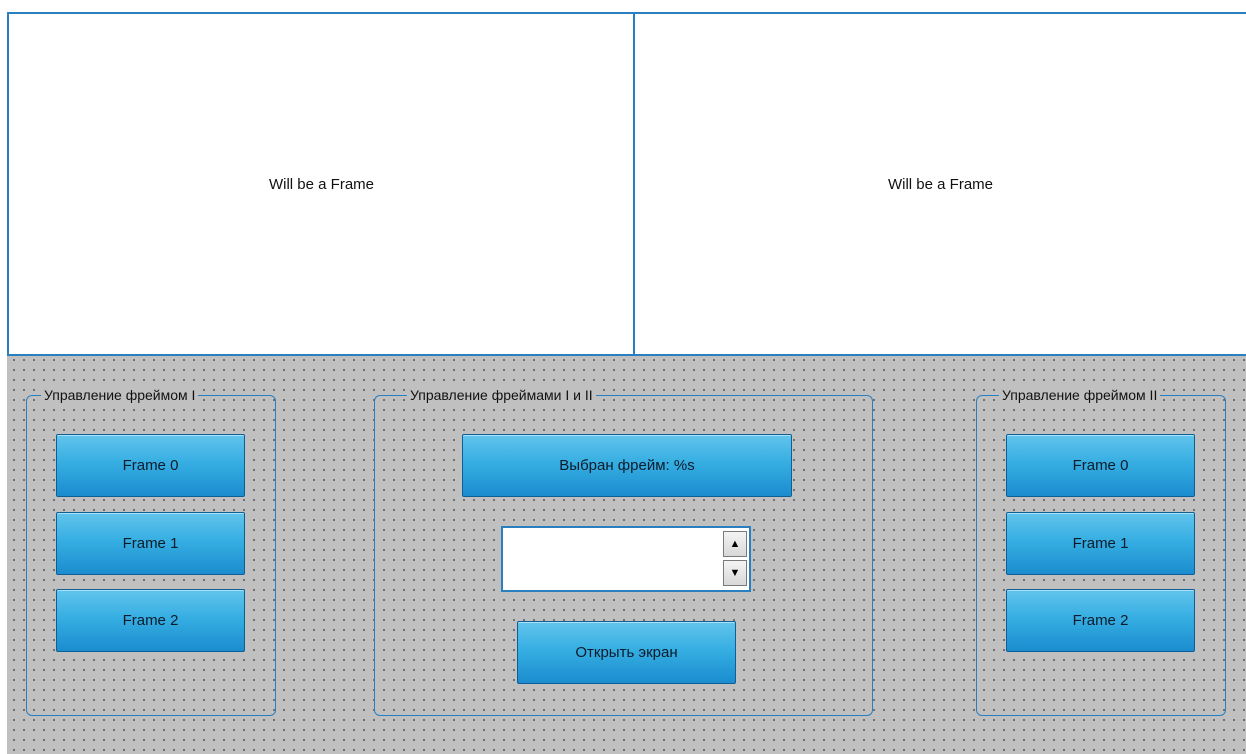  Describe the element at coordinates (150, 620) in the screenshot. I see `frame-2-button-left: Frame 2` at that location.